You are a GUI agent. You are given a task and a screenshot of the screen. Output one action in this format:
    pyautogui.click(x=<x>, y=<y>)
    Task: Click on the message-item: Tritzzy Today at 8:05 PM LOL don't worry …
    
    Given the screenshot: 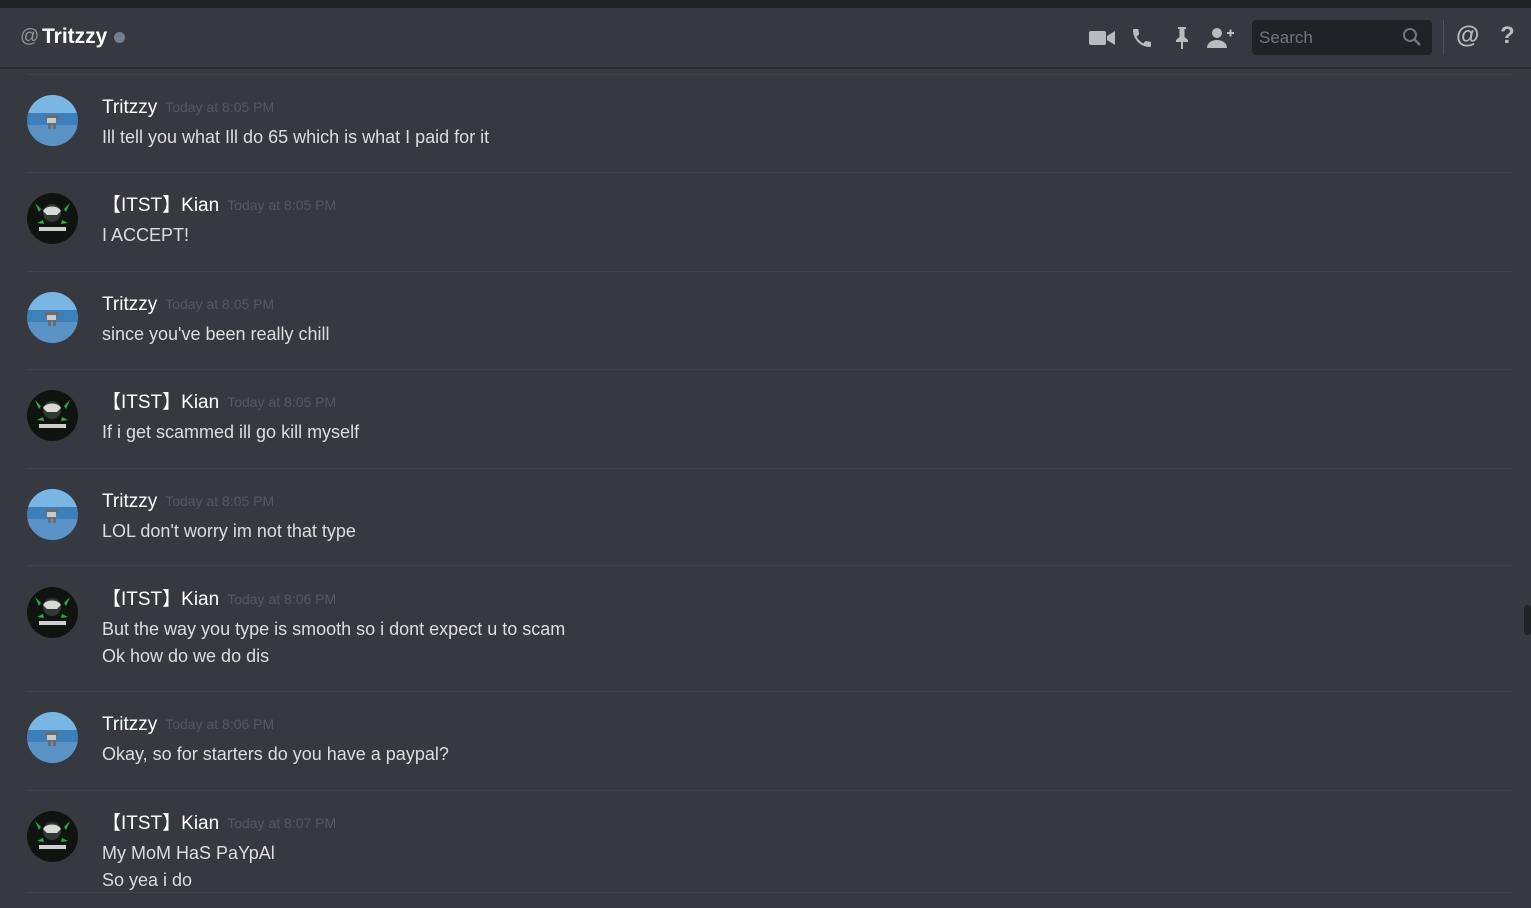 What is the action you would take?
    pyautogui.click(x=770, y=527)
    